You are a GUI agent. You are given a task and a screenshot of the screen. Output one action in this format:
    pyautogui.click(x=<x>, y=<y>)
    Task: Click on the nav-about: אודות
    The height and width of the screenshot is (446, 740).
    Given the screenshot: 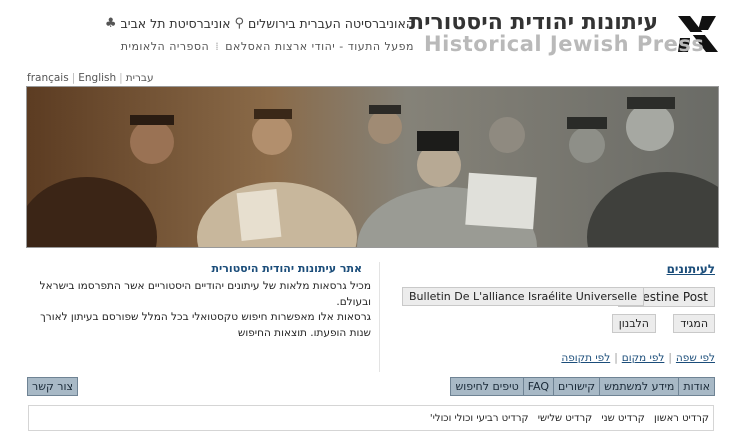 What is the action you would take?
    pyautogui.click(x=696, y=386)
    